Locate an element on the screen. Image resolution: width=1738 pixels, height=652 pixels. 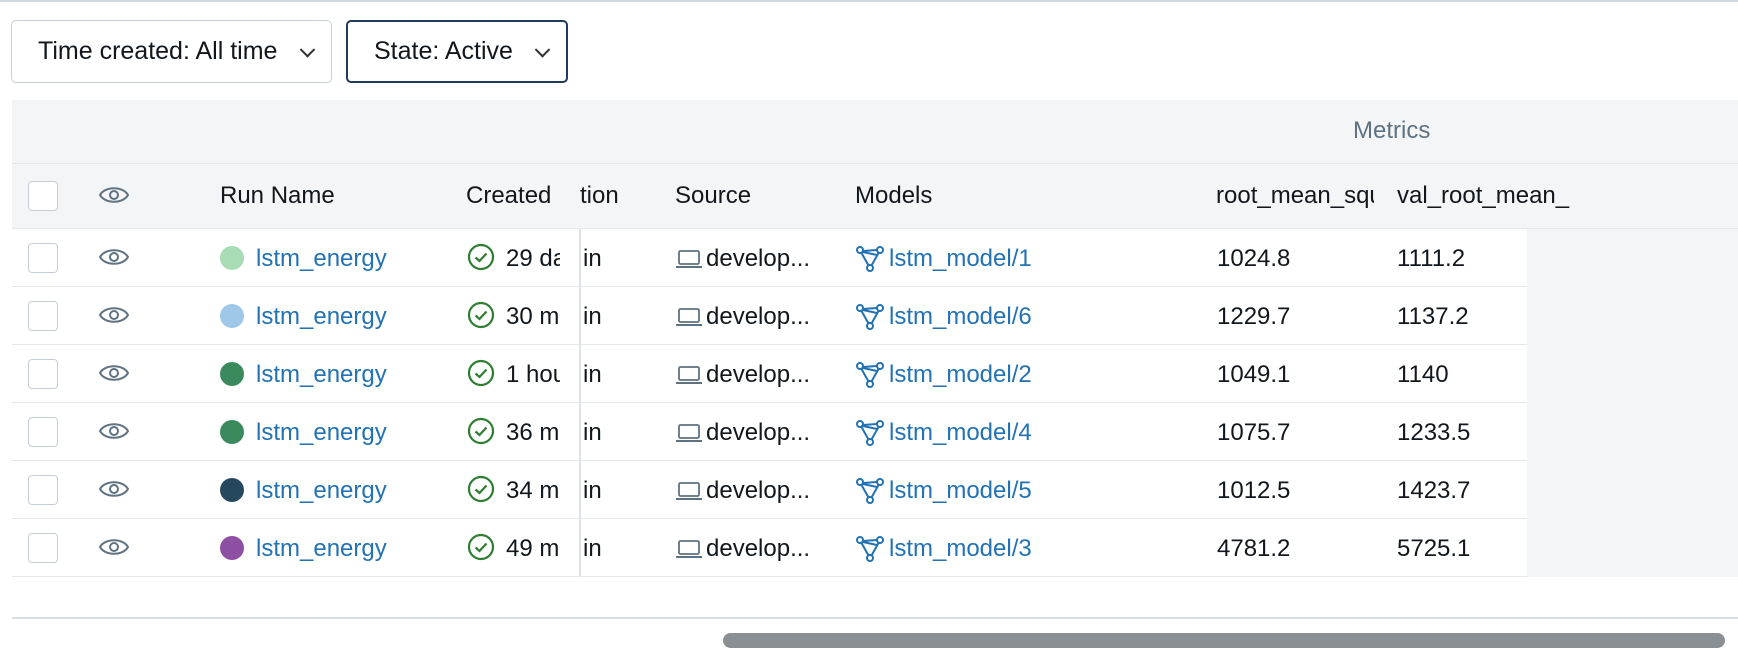
created-value: 29 da is located at coordinates (533, 258).